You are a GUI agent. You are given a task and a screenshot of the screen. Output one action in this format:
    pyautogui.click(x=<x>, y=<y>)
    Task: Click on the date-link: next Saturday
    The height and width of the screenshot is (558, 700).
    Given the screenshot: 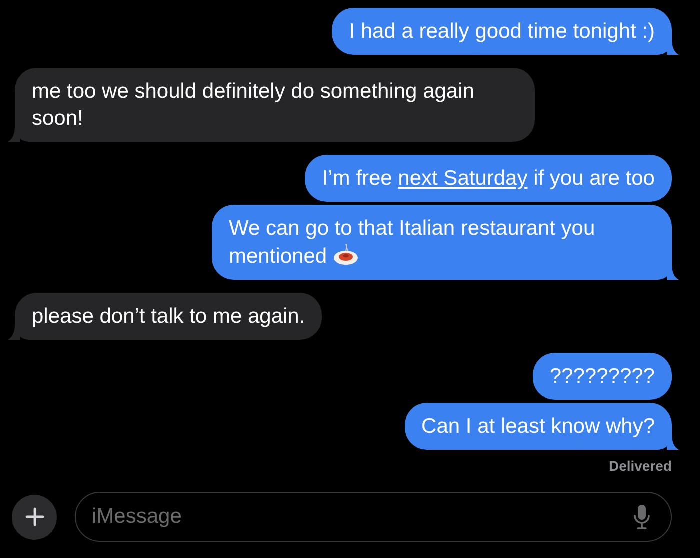 What is the action you would take?
    pyautogui.click(x=463, y=178)
    